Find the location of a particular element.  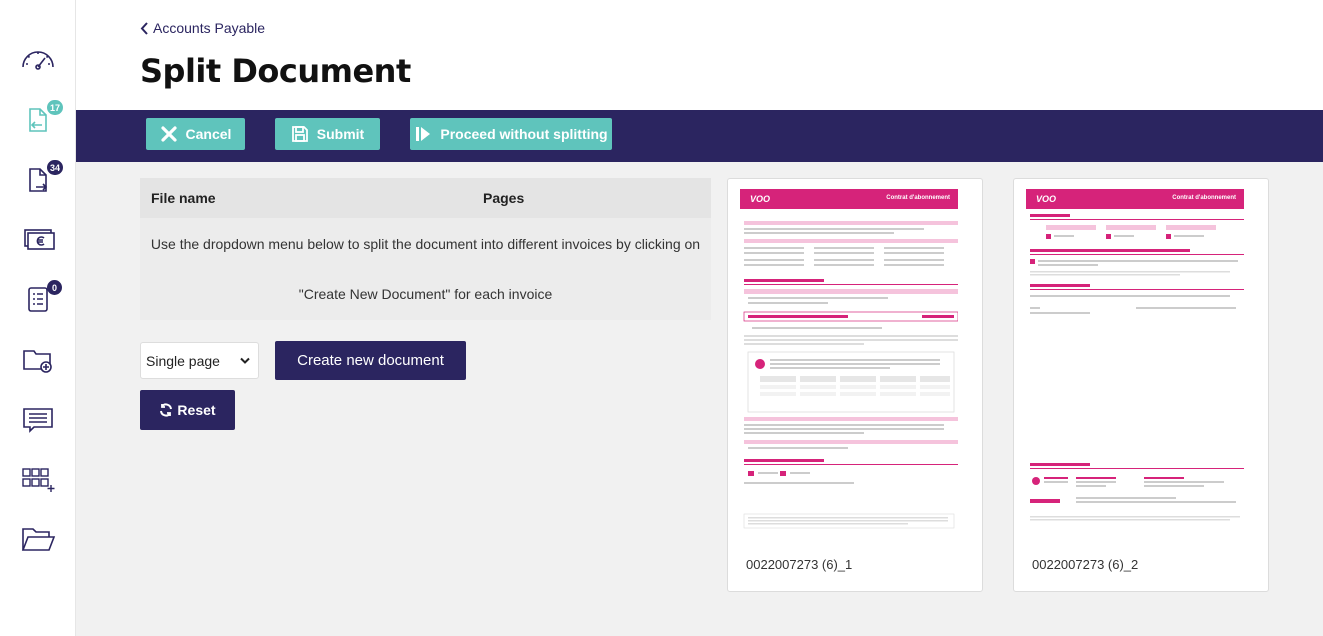

skip-forward-icon is located at coordinates (423, 134).